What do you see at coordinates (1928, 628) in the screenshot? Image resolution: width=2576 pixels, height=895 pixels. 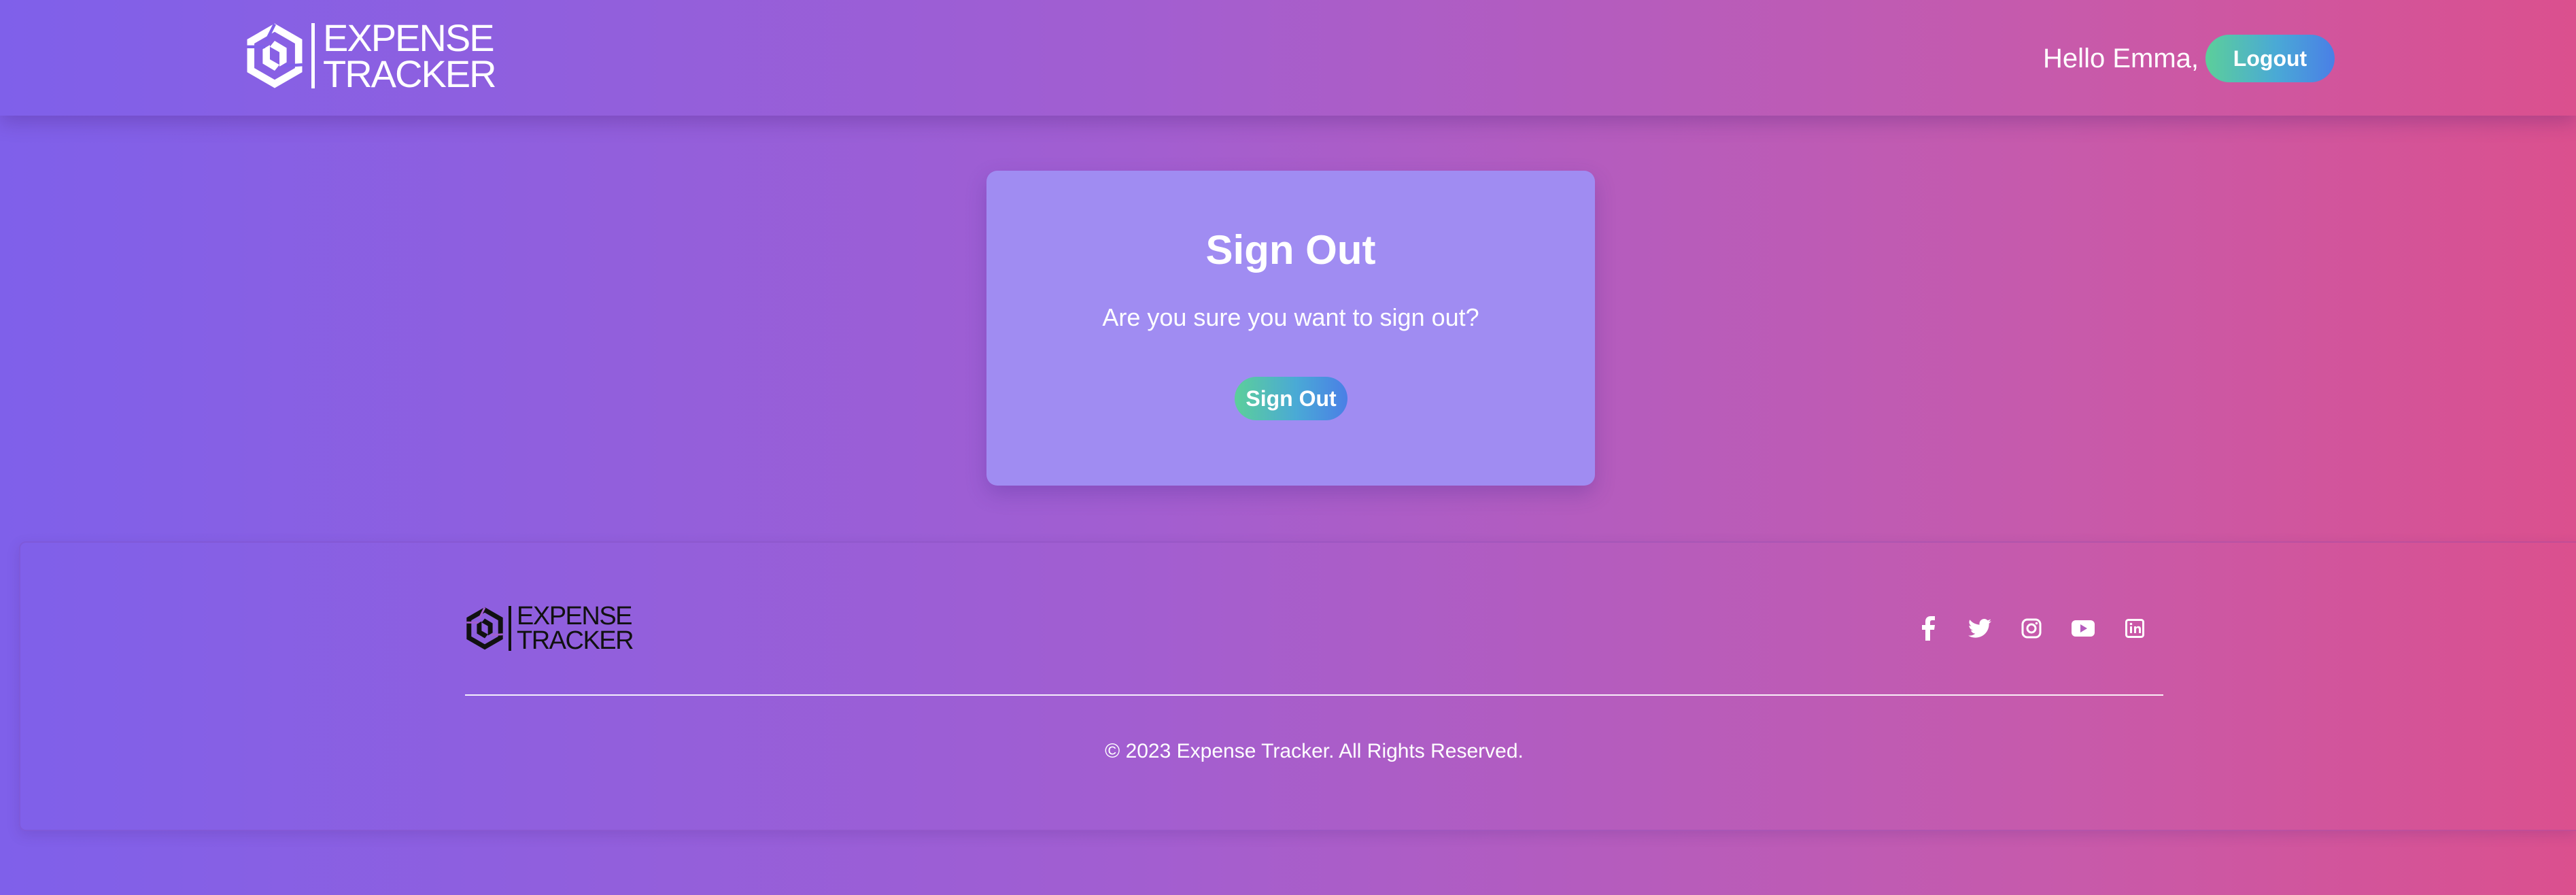 I see `facebook-icon` at bounding box center [1928, 628].